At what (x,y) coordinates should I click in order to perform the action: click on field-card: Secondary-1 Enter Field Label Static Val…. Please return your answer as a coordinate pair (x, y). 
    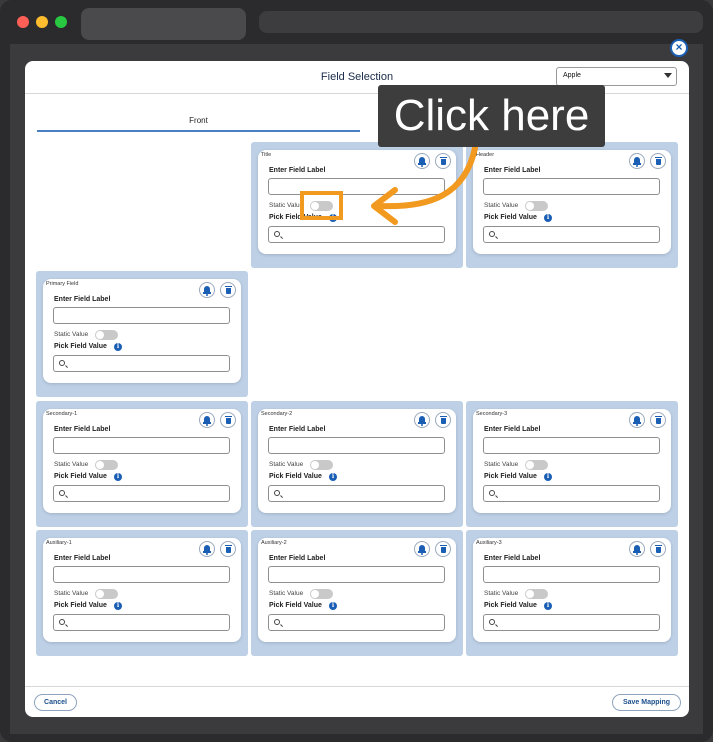
    Looking at the image, I should click on (142, 461).